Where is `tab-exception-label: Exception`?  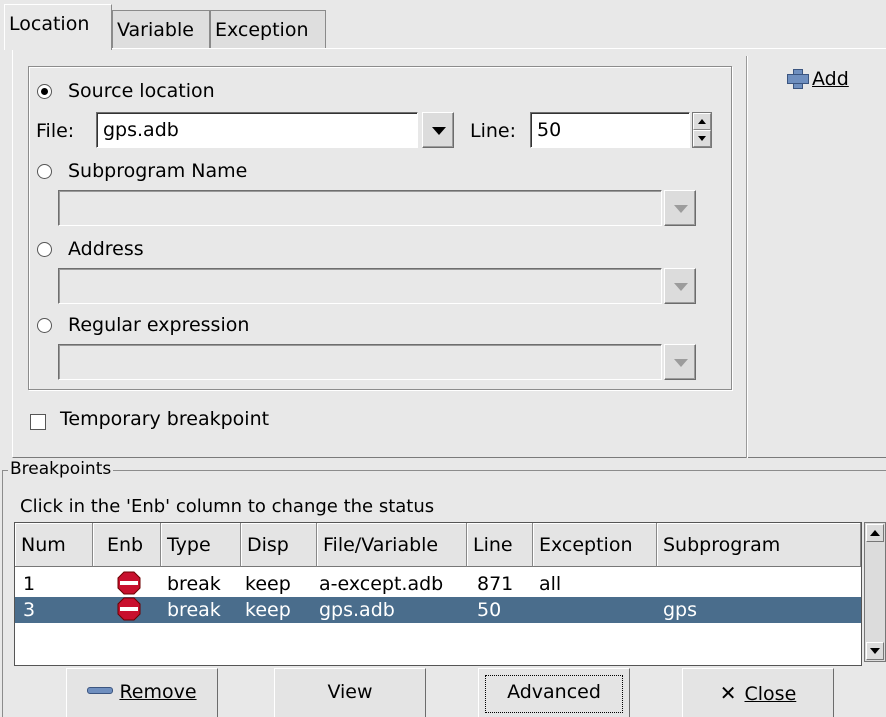 tab-exception-label: Exception is located at coordinates (262, 30).